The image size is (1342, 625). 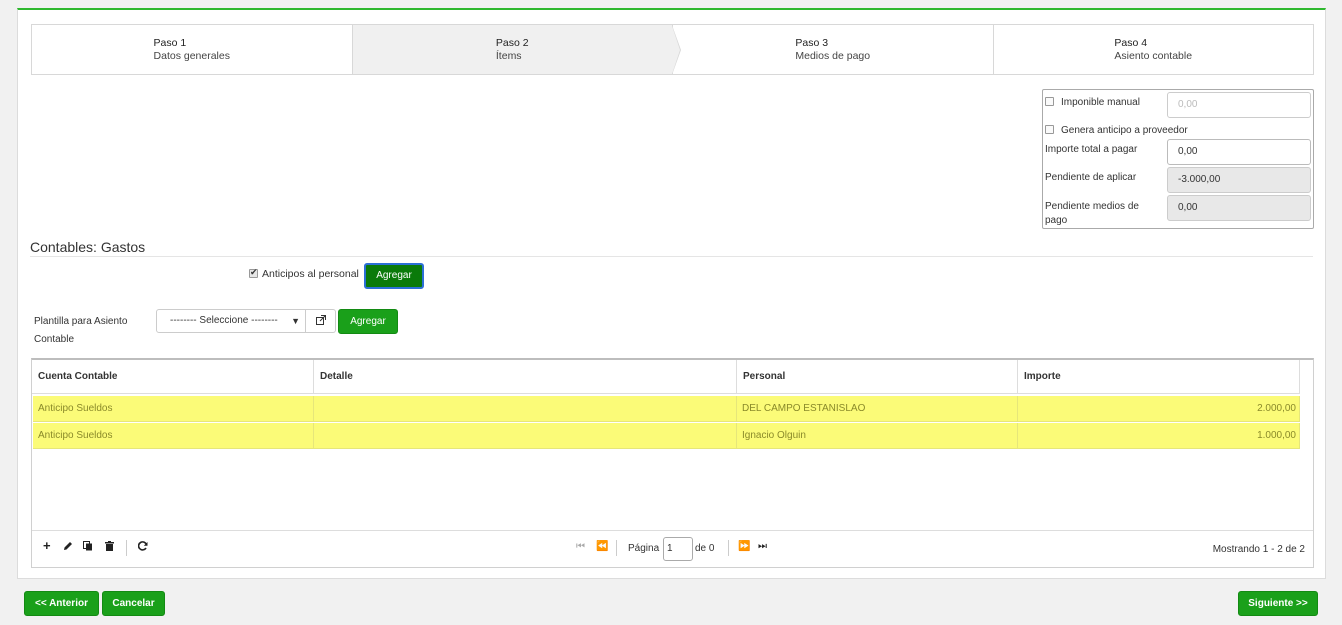 I want to click on anticipos-agregar-button: Agregar, so click(x=394, y=276).